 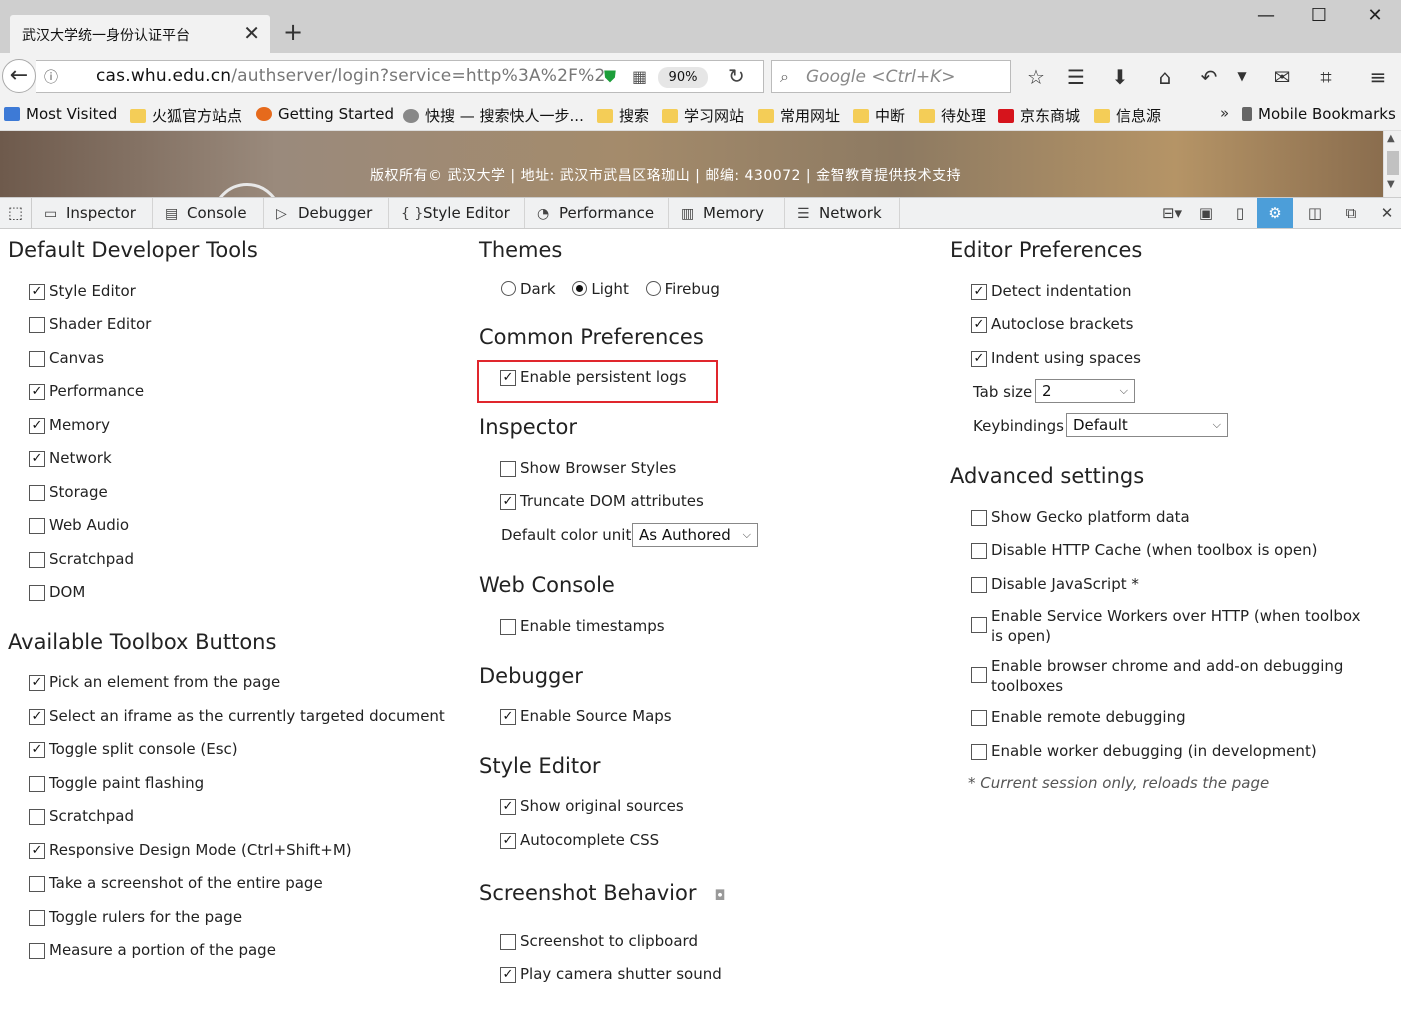 What do you see at coordinates (727, 213) in the screenshot?
I see `tab-memory: ▥ Memory` at bounding box center [727, 213].